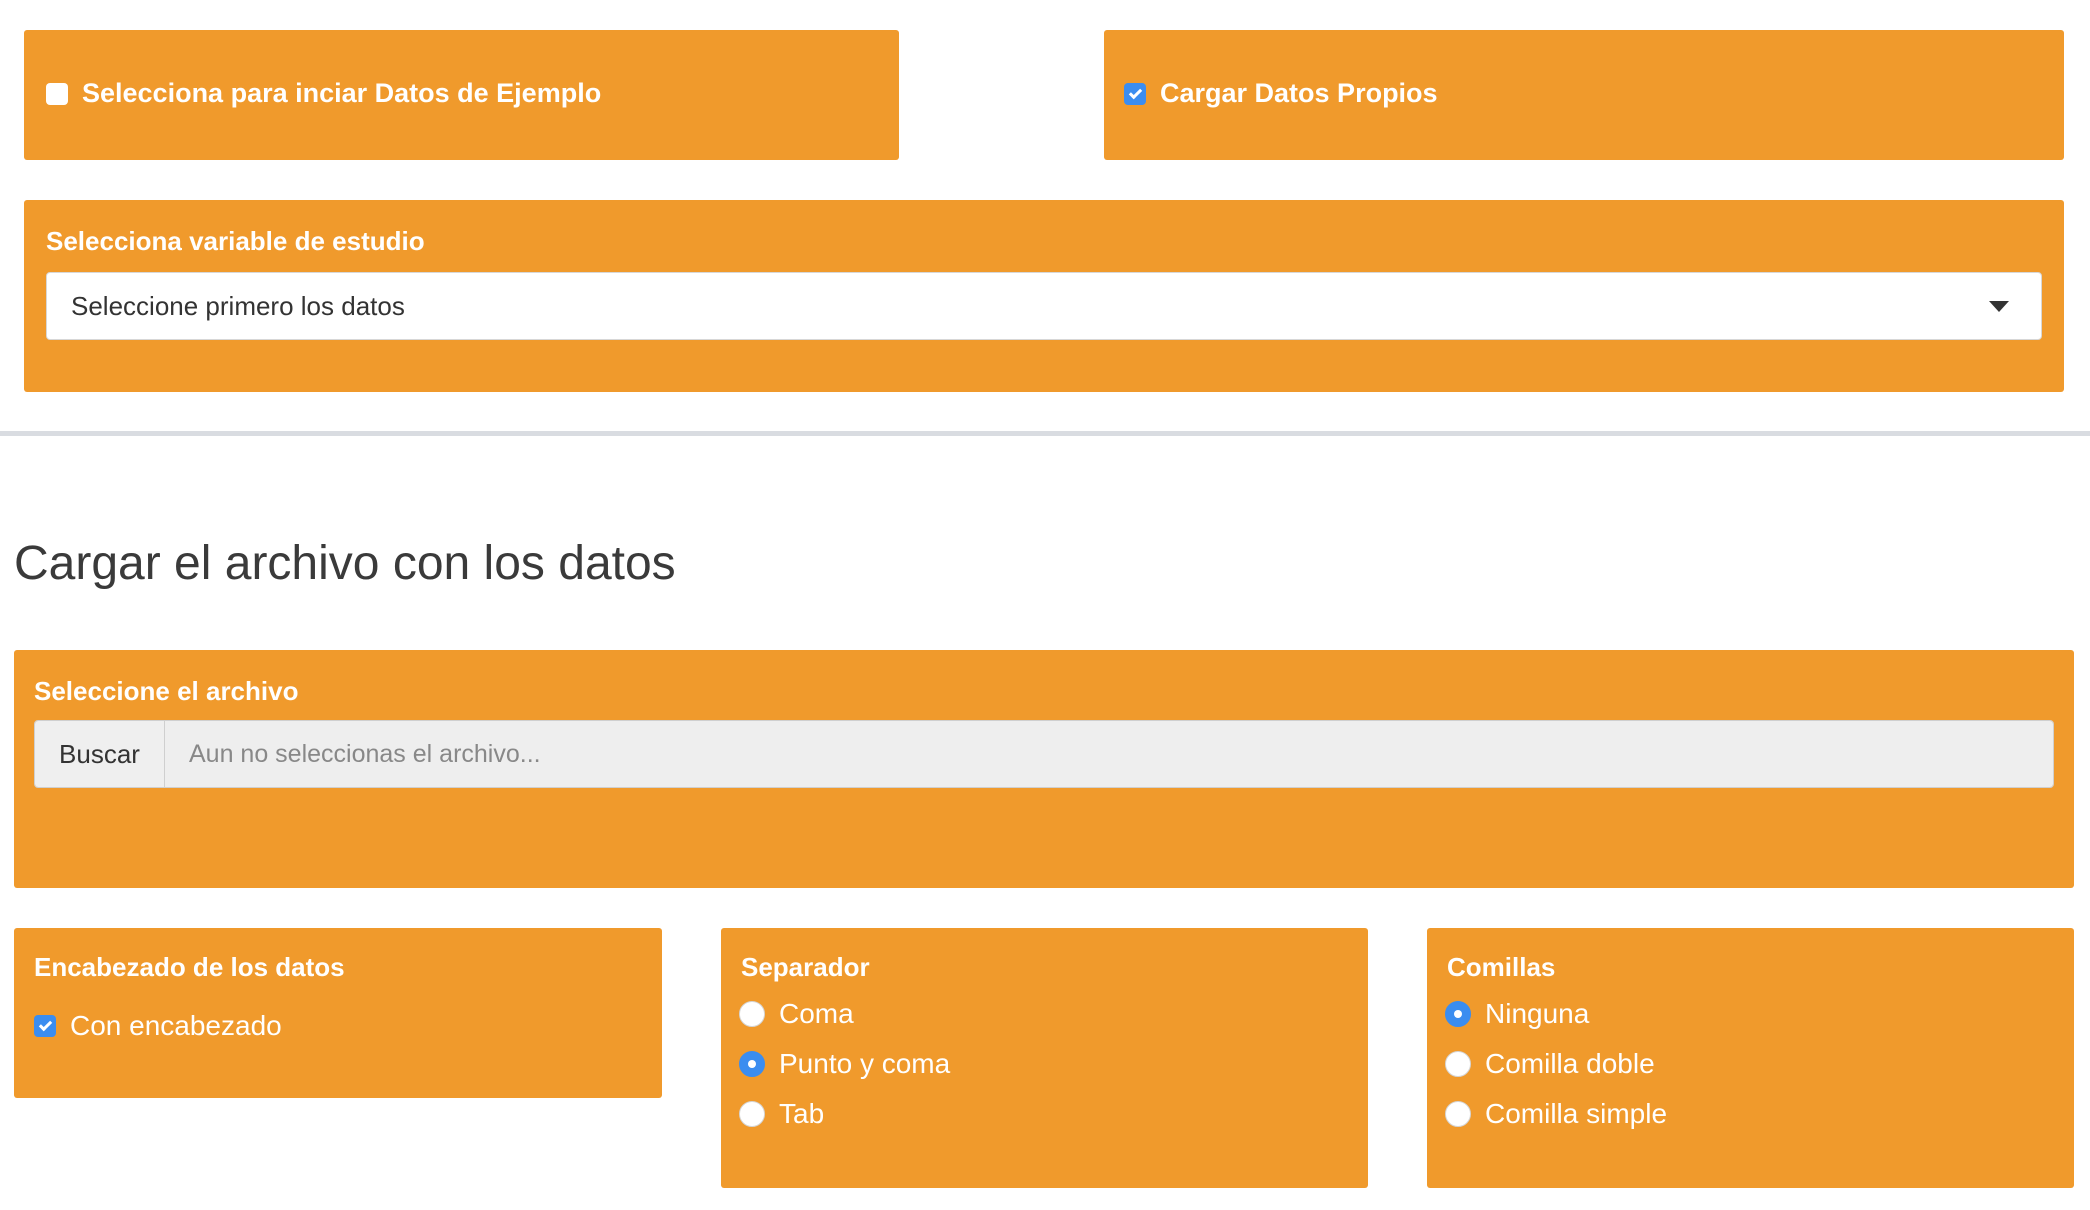  What do you see at coordinates (1044, 306) in the screenshot?
I see `variable-select-dropdown: Seleccione primero los datos` at bounding box center [1044, 306].